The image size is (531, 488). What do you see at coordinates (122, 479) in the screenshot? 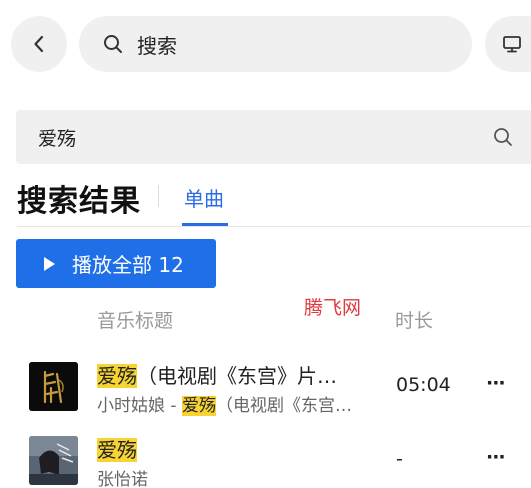
I see `artist-link: 张怡诺` at bounding box center [122, 479].